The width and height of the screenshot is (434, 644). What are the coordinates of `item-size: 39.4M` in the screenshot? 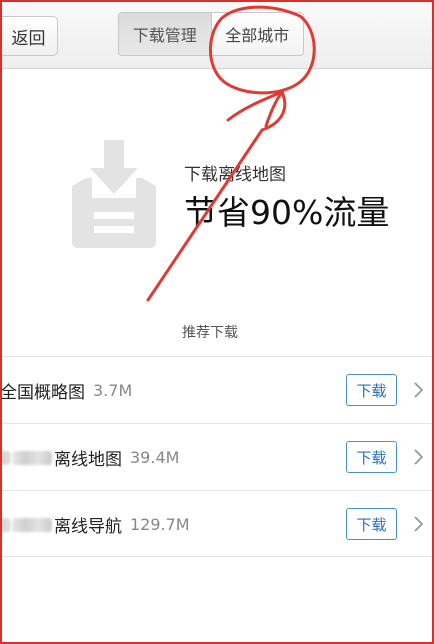 It's located at (155, 457).